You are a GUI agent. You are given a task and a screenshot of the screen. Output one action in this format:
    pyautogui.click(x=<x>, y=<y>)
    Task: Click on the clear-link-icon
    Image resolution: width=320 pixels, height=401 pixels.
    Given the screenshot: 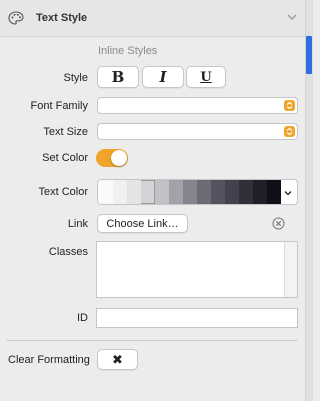 What is the action you would take?
    pyautogui.click(x=278, y=223)
    